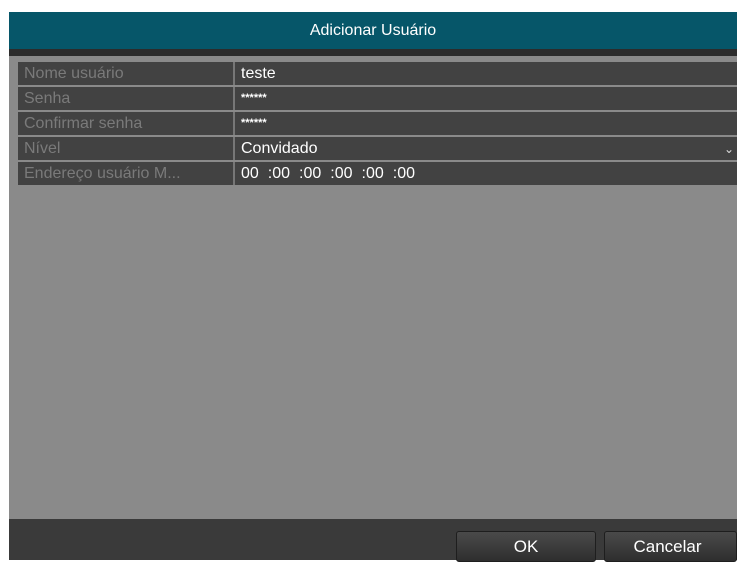 The image size is (737, 562). Describe the element at coordinates (373, 173) in the screenshot. I see `mac-octet-5: :00` at that location.